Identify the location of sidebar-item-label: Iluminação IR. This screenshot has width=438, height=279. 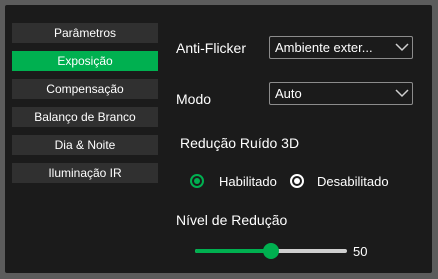
(85, 173).